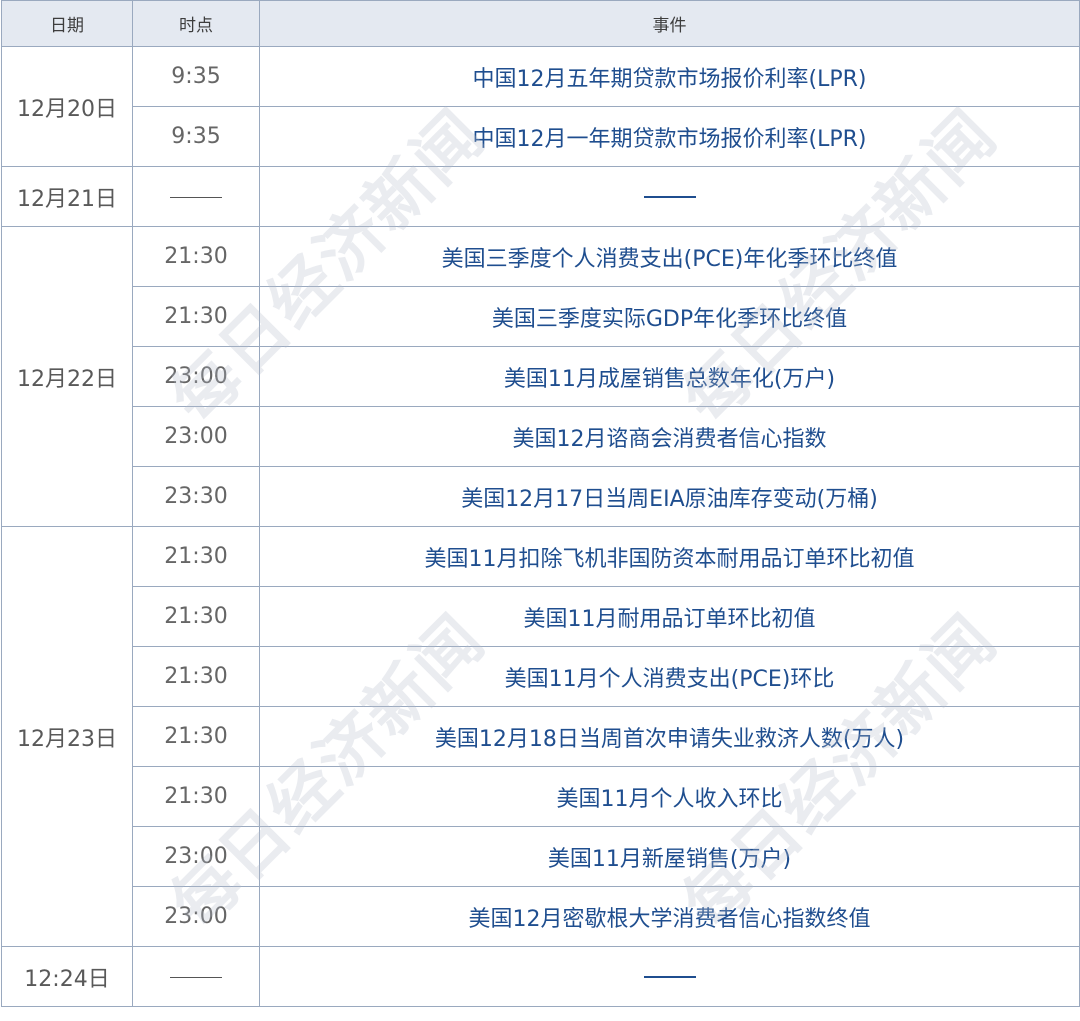 The height and width of the screenshot is (1021, 1080). I want to click on event-cell: 美国三季度实际GDP年化季环比终值, so click(669, 316).